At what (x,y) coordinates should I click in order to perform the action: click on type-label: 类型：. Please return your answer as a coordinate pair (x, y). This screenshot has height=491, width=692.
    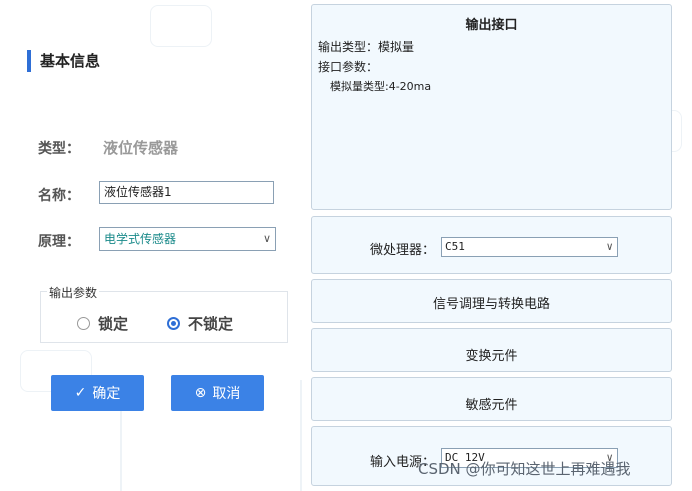
    Looking at the image, I should click on (59, 149).